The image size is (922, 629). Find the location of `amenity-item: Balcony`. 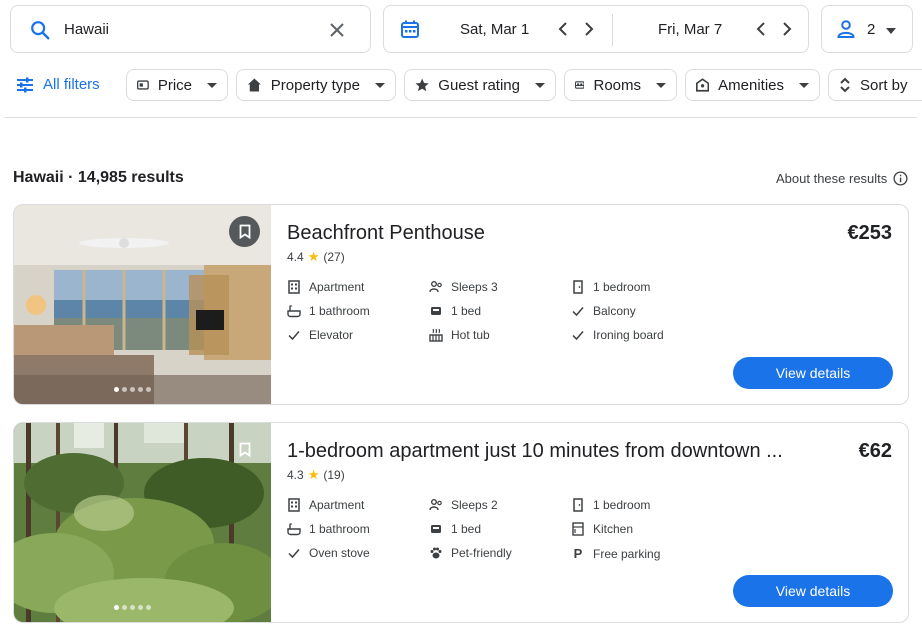

amenity-item: Balcony is located at coordinates (603, 311).